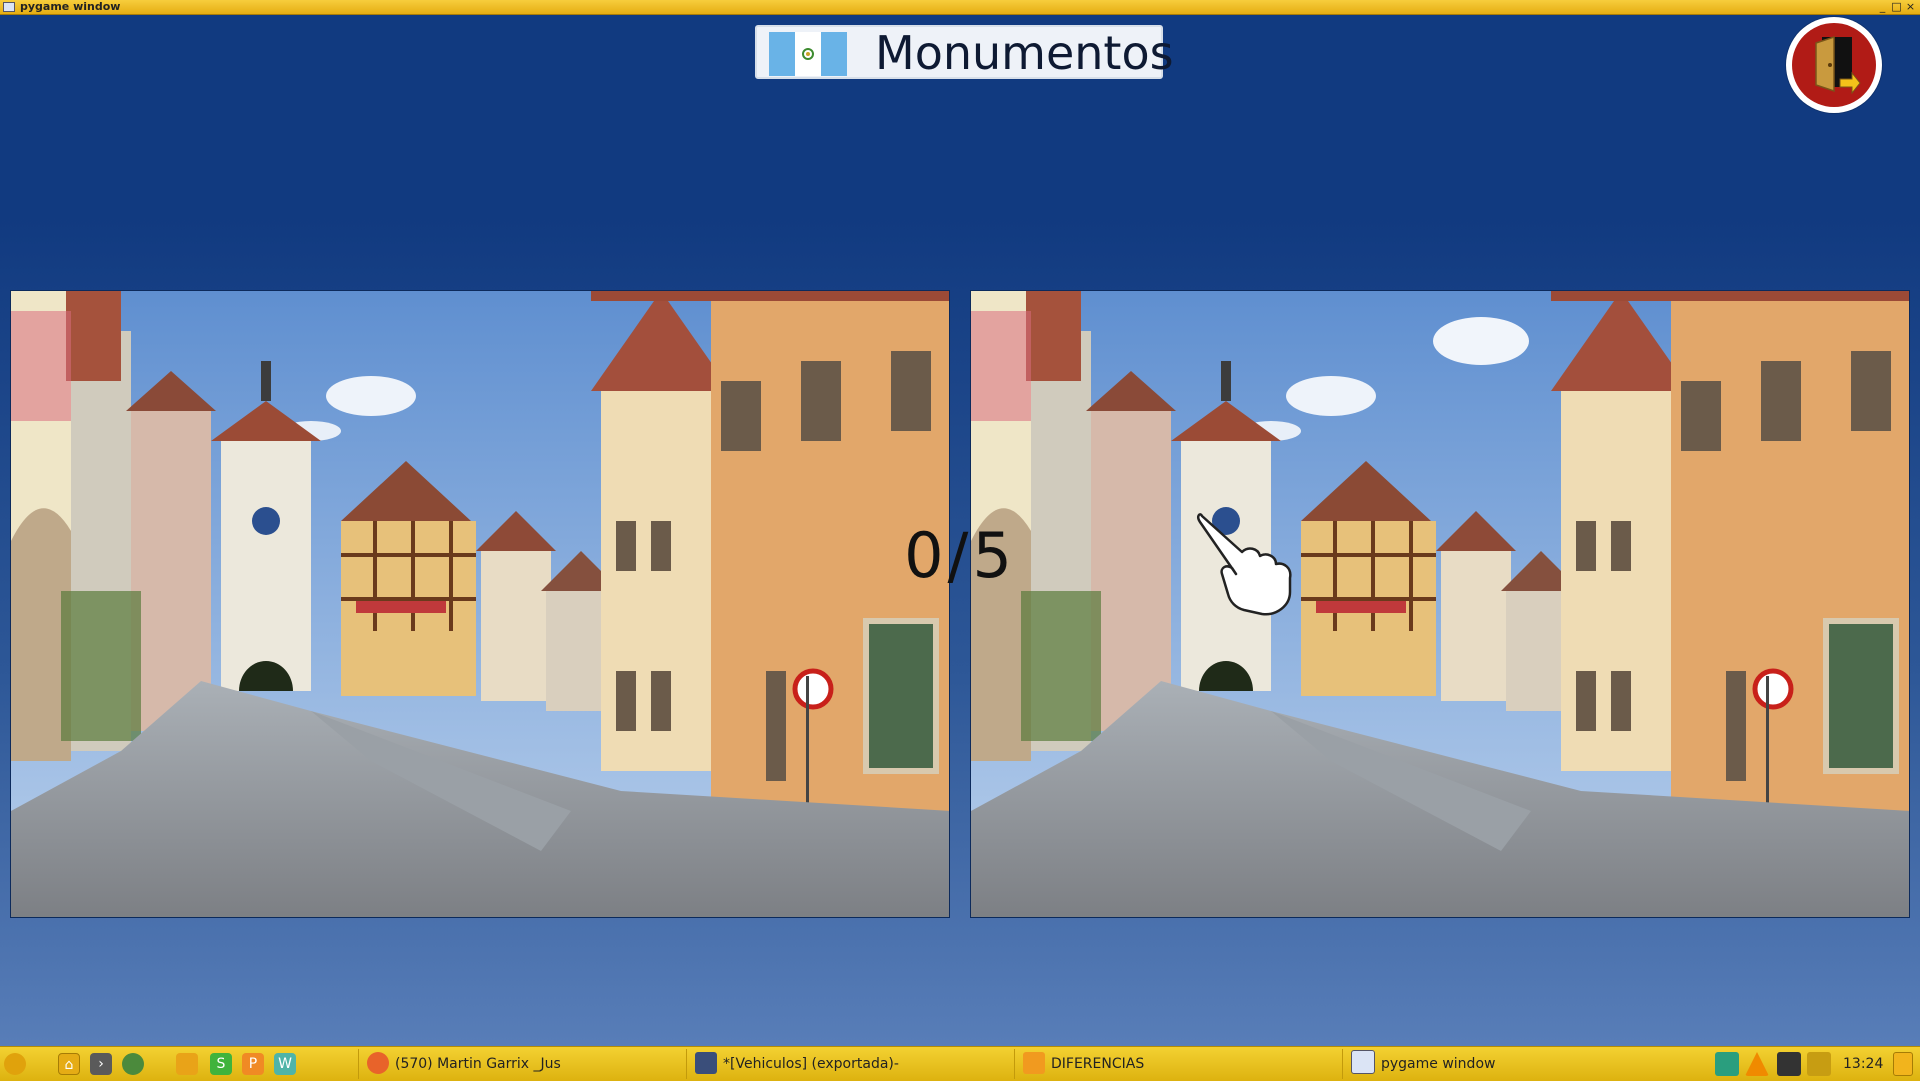 This screenshot has height=1081, width=1920. What do you see at coordinates (1903, 1064) in the screenshot?
I see `show-desktop-button` at bounding box center [1903, 1064].